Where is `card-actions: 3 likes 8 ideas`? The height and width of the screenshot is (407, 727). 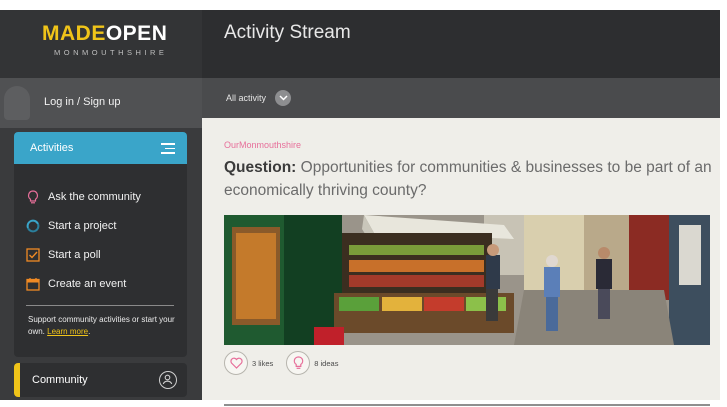
card-actions: 3 likes 8 ideas is located at coordinates (287, 363).